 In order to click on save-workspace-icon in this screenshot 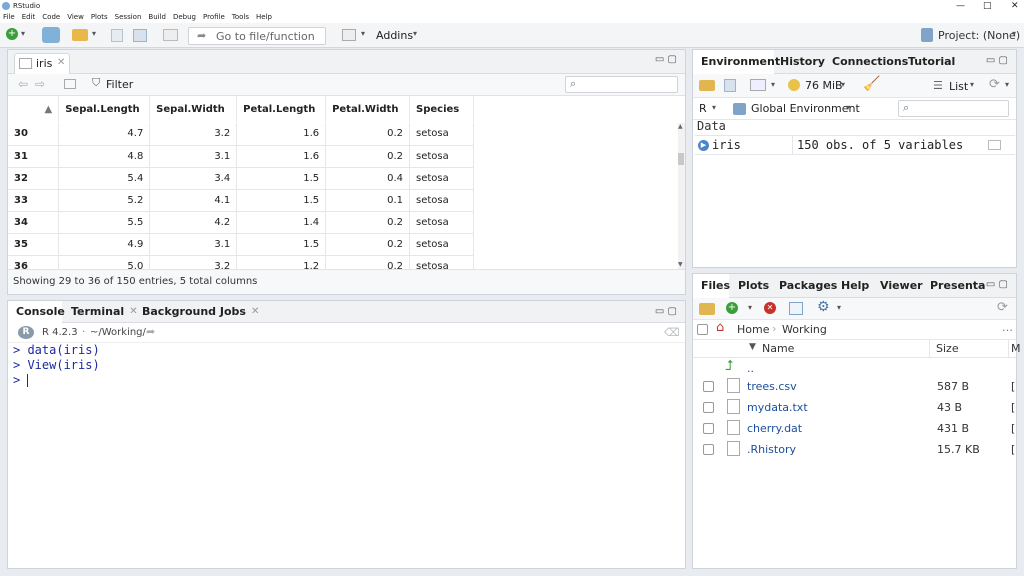, I will do `click(730, 85)`.